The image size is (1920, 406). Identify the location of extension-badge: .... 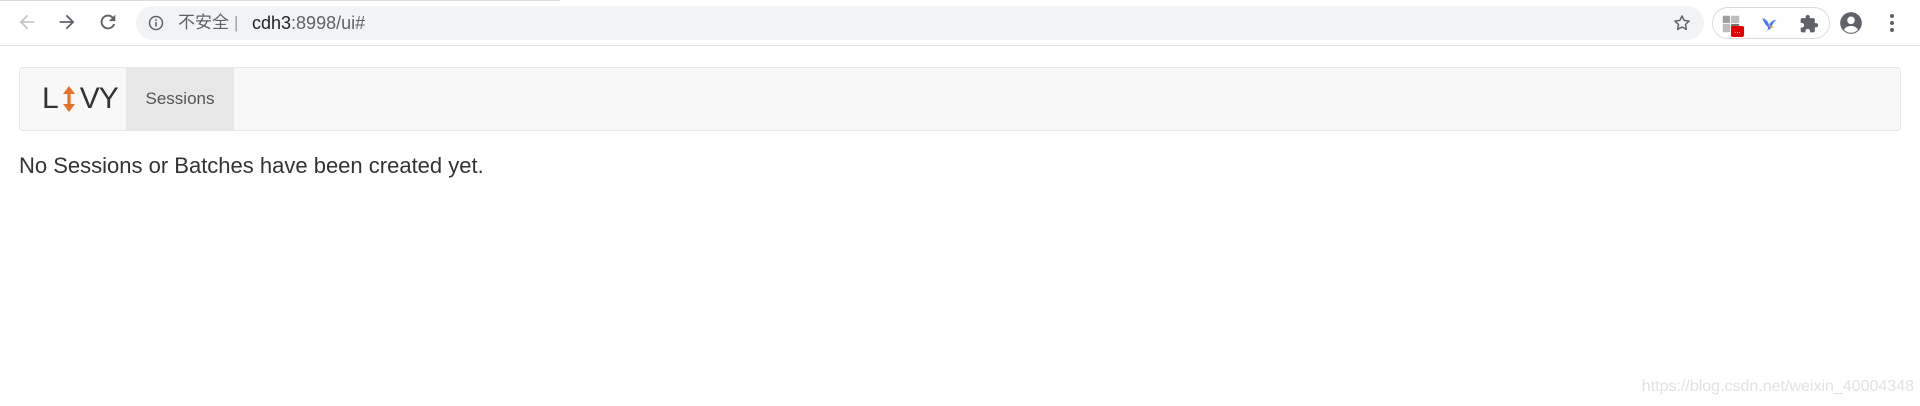
(1737, 31).